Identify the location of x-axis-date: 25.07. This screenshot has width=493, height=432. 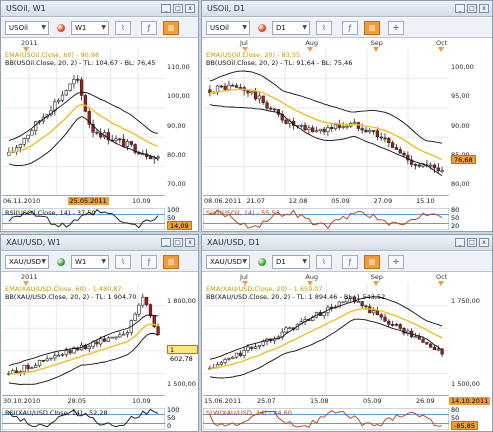
(266, 401).